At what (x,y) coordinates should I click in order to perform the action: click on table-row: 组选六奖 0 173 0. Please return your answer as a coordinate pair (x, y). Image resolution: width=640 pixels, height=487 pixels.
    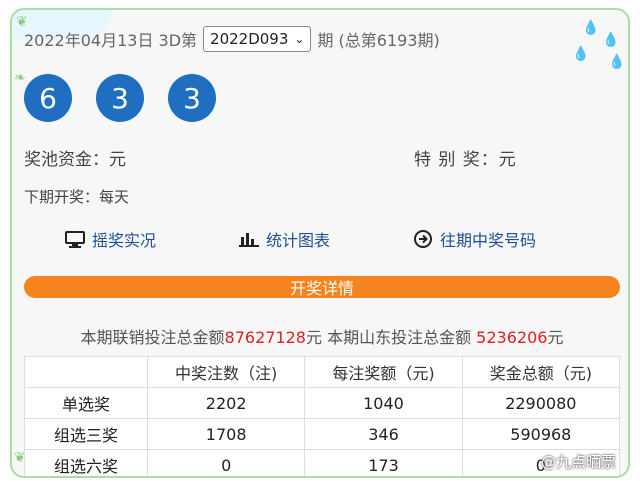
    Looking at the image, I should click on (322, 462).